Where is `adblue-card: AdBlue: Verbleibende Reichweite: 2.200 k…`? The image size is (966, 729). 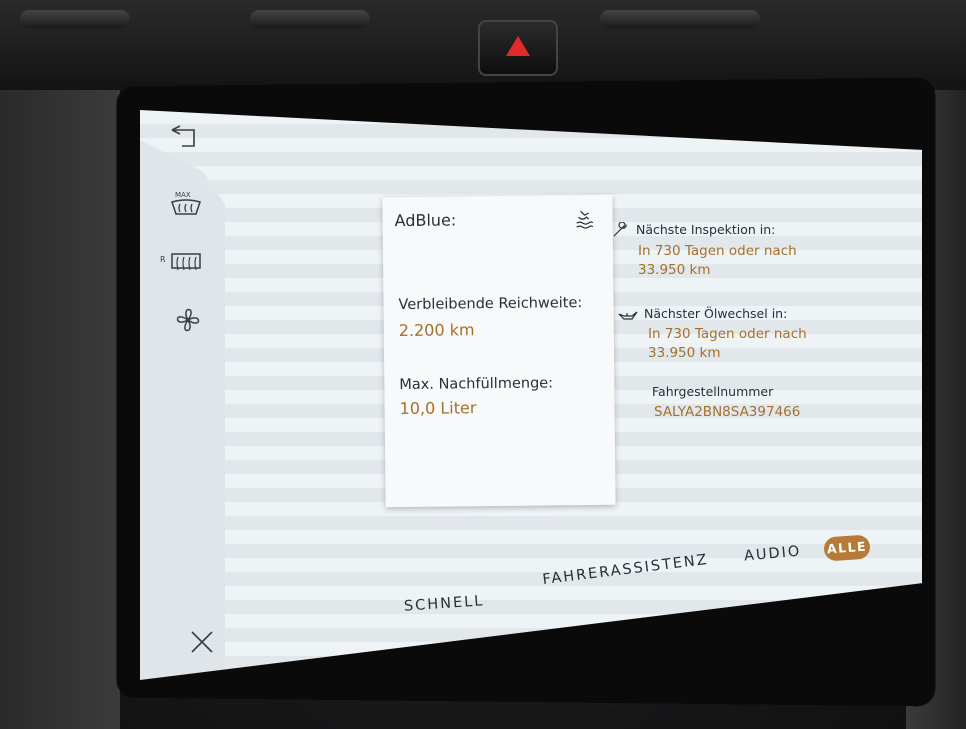
adblue-card: AdBlue: Verbleibende Reichweite: 2.200 k… is located at coordinates (499, 351).